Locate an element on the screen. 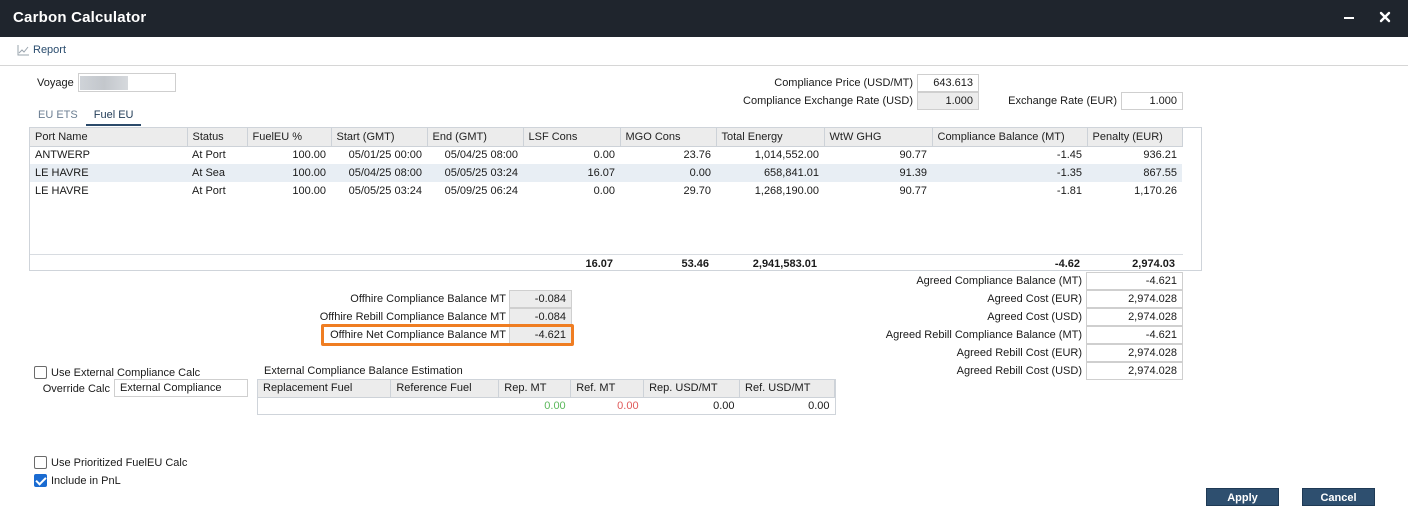 The height and width of the screenshot is (514, 1408). offhire-rebill-label: Offhire Rebill Compliance Balance MT is located at coordinates (412, 317).